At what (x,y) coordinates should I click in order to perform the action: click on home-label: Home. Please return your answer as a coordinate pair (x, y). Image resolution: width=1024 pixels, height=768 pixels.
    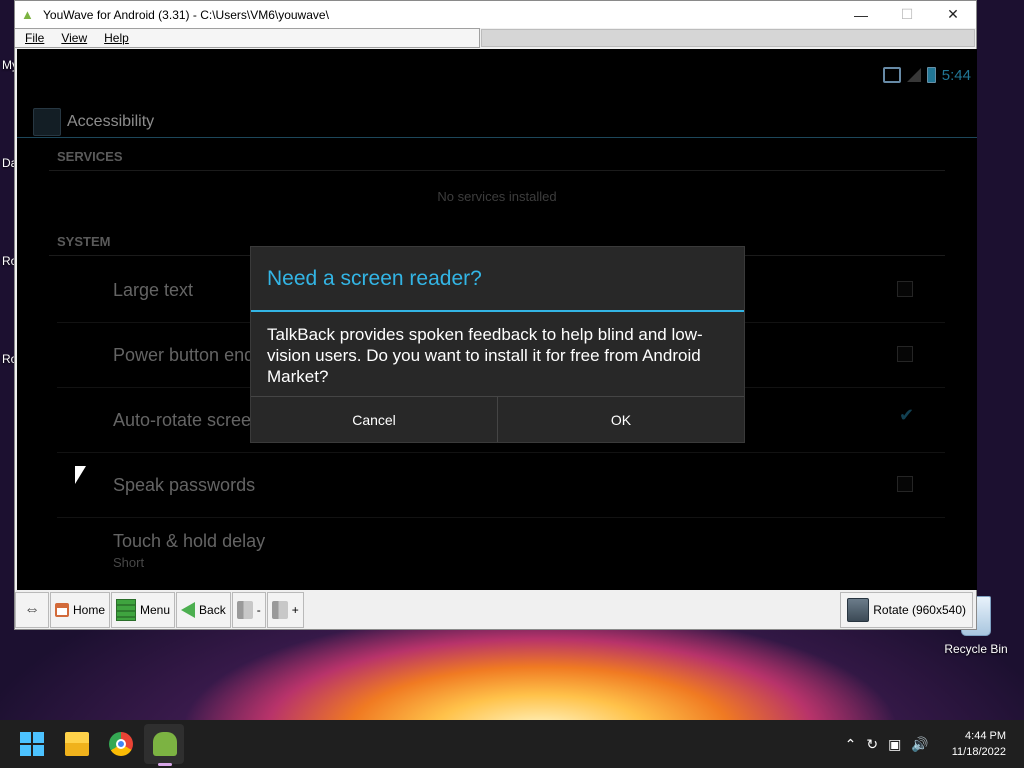
    Looking at the image, I should click on (89, 610).